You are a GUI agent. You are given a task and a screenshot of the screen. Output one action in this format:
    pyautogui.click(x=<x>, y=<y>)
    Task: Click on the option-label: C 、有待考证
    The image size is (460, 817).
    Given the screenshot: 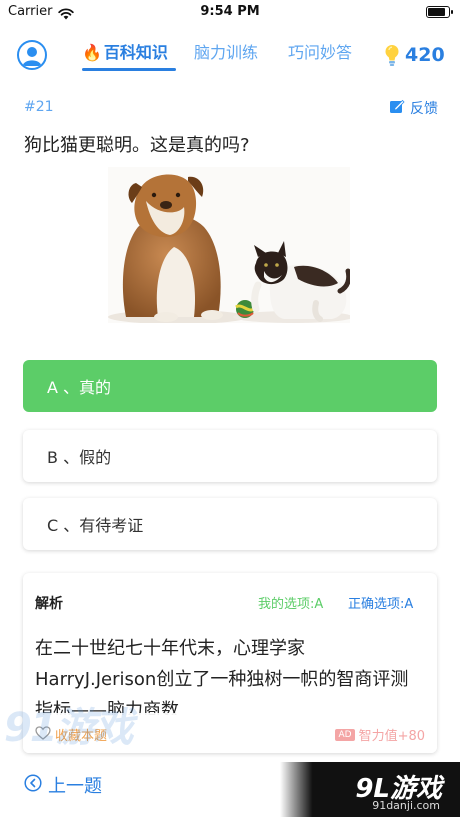 What is the action you would take?
    pyautogui.click(x=95, y=525)
    